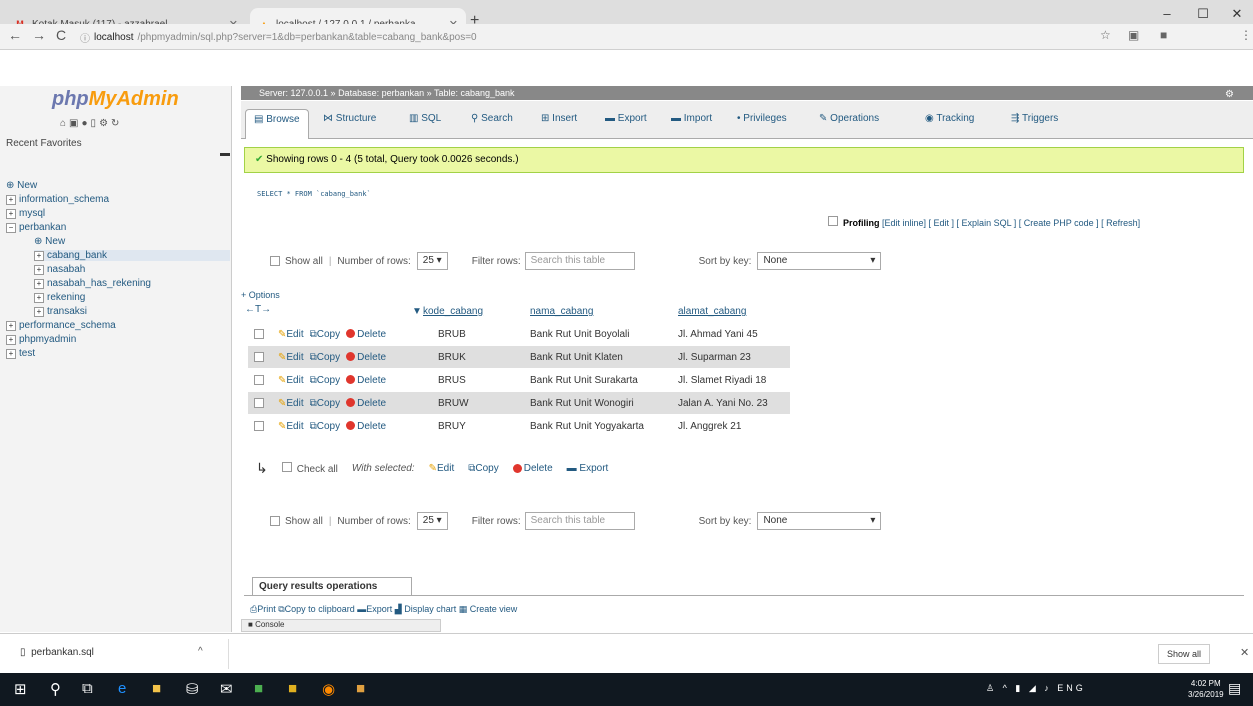  Describe the element at coordinates (41, 339) in the screenshot. I see `tree-item-phpmyadmin: + phpmyadmin` at that location.